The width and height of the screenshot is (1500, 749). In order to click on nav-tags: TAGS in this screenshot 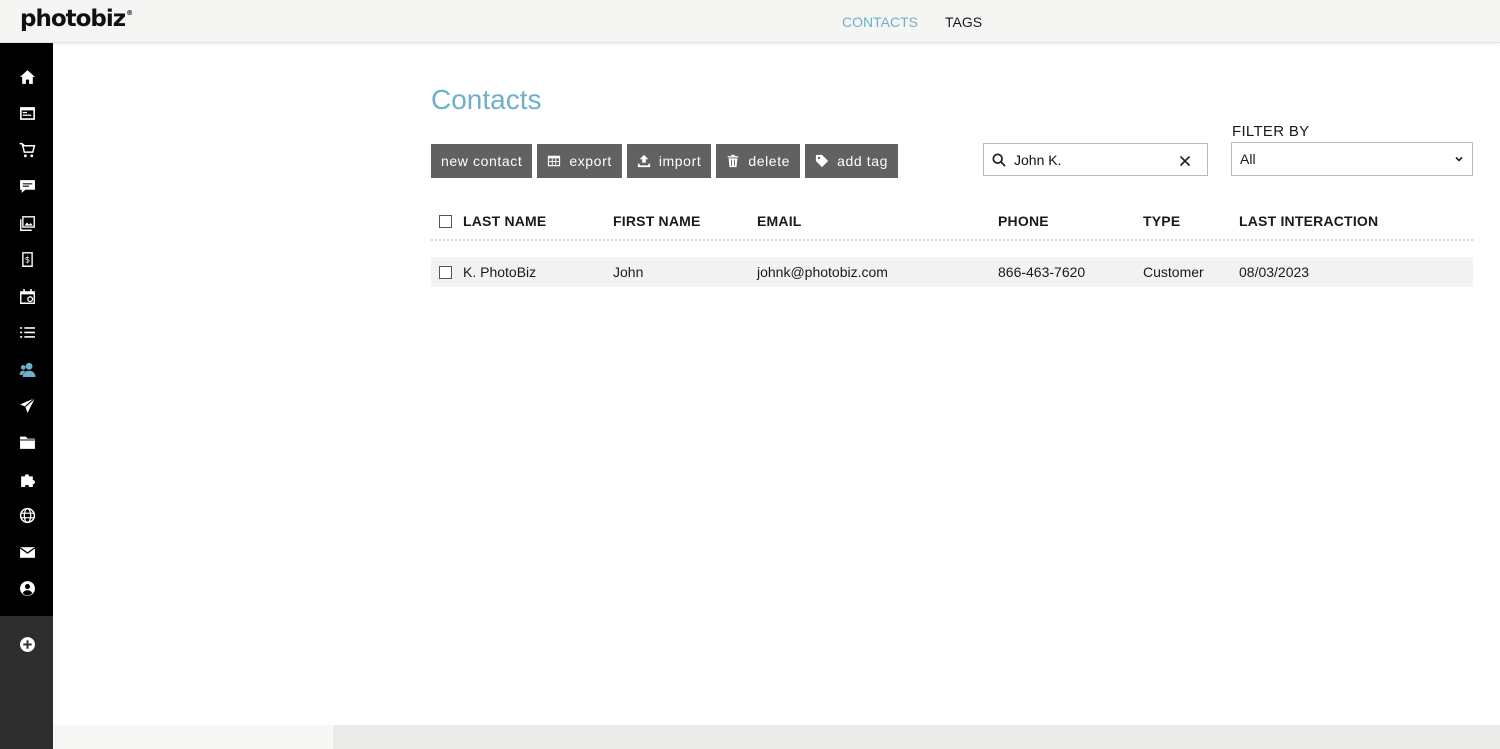, I will do `click(963, 22)`.